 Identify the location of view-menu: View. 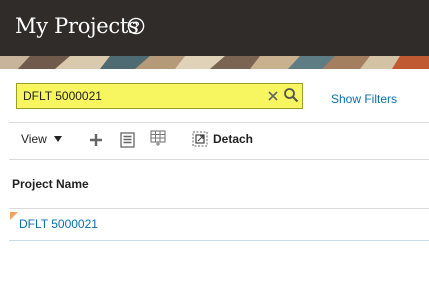
(41, 139).